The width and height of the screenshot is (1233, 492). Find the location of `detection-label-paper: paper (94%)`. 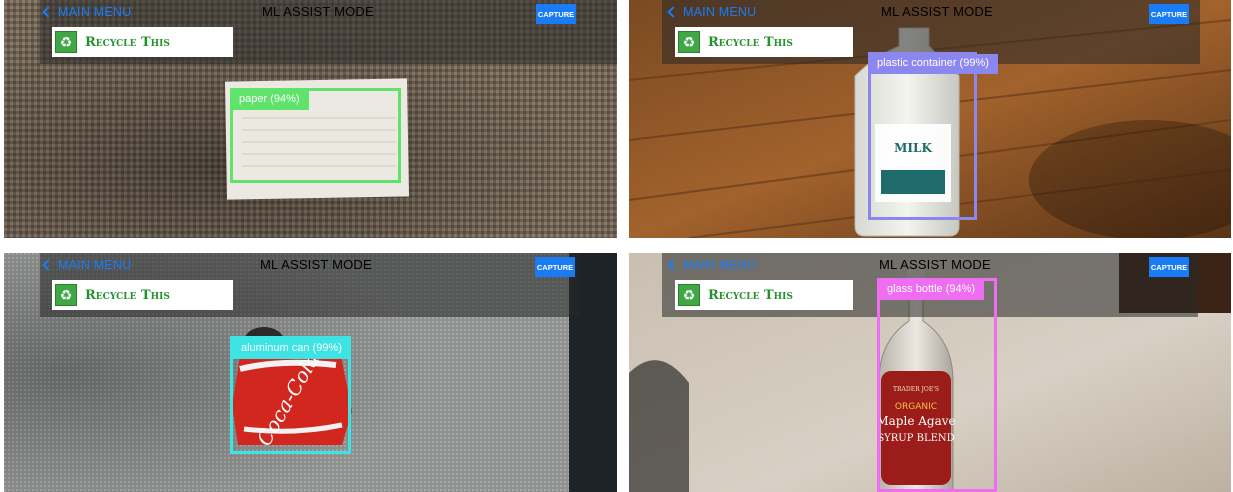

detection-label-paper: paper (94%) is located at coordinates (269, 100).